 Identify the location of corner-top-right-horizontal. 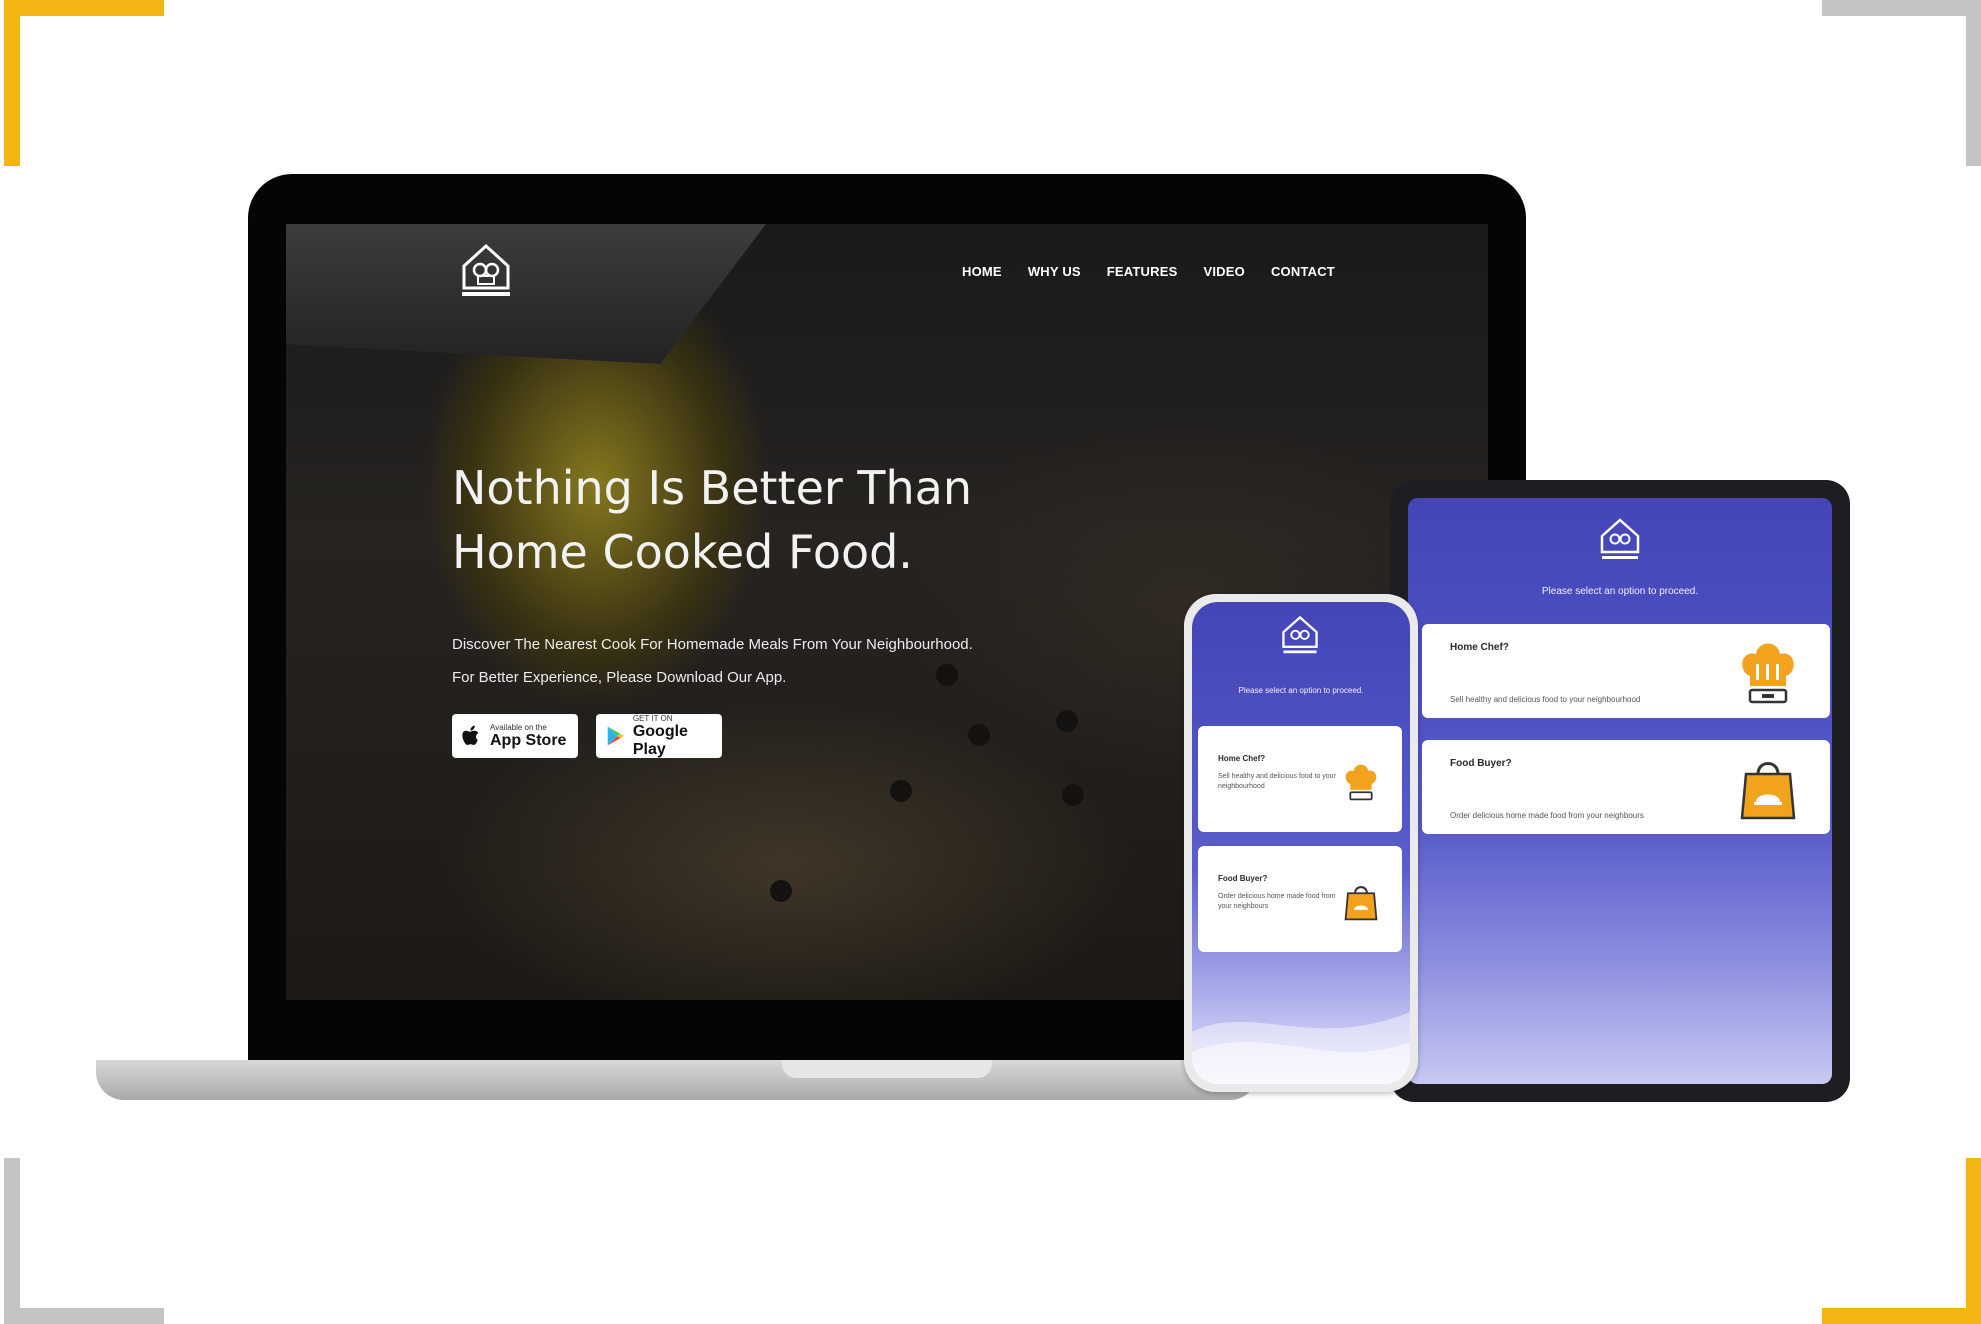
(1901, 8).